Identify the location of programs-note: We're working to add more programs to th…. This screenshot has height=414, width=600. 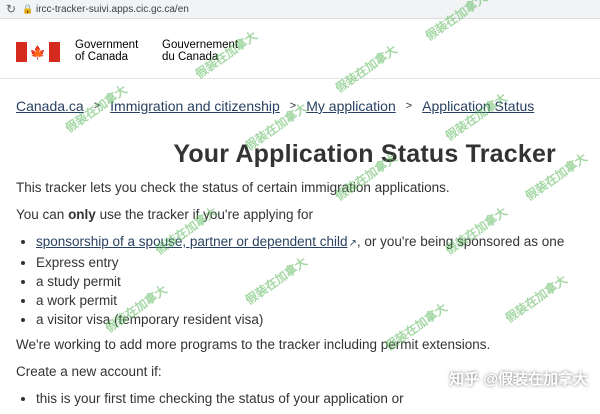
(253, 344).